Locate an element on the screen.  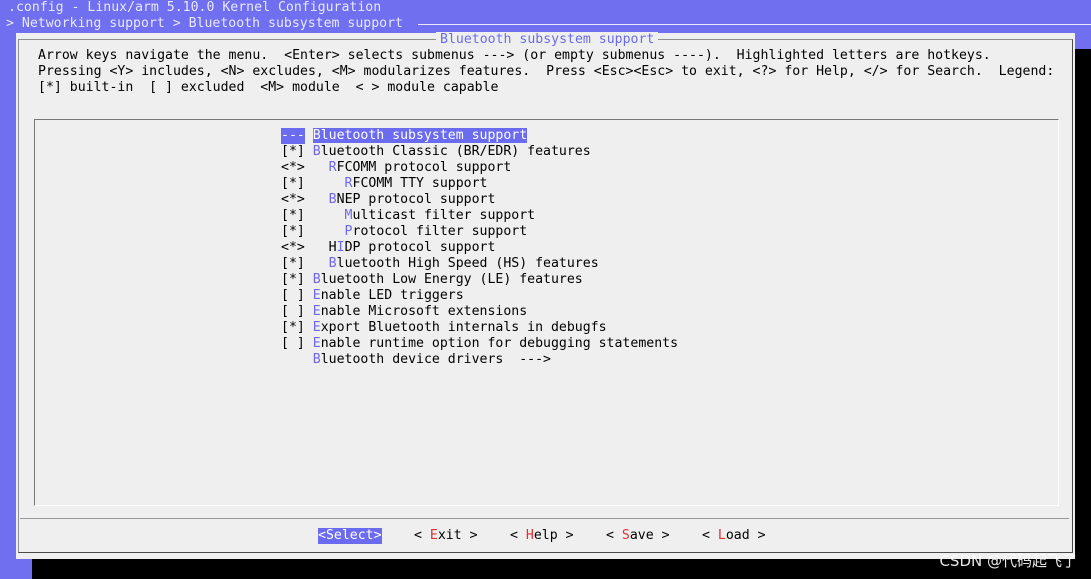
menu-item-label: BNEP protocol support is located at coordinates (404, 199).